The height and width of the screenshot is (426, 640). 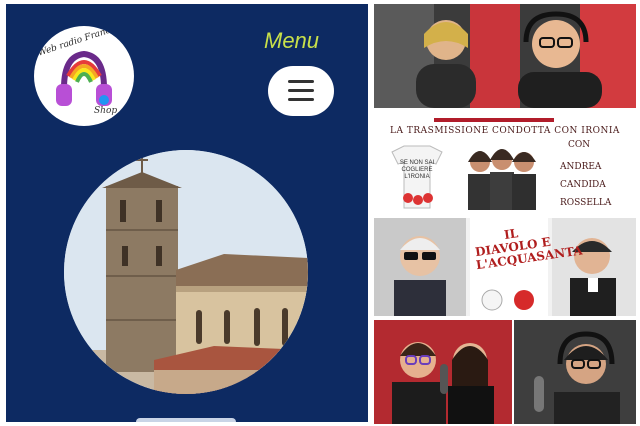 What do you see at coordinates (301, 91) in the screenshot?
I see `hamburger-menu-button` at bounding box center [301, 91].